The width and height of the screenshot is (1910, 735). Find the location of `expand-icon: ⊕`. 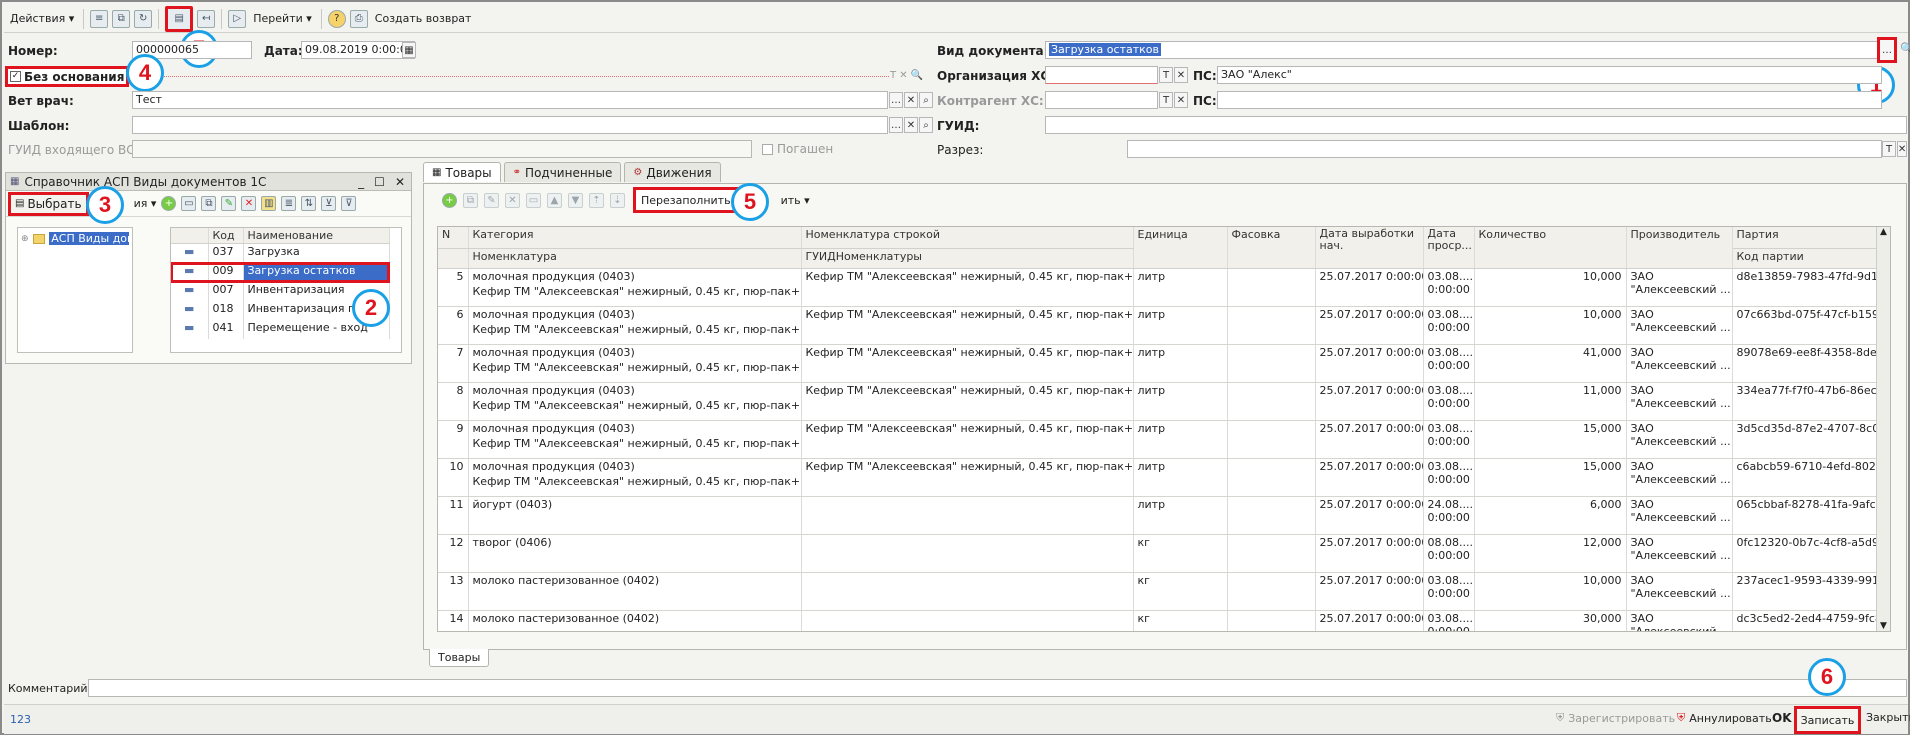

expand-icon: ⊕ is located at coordinates (25, 239).